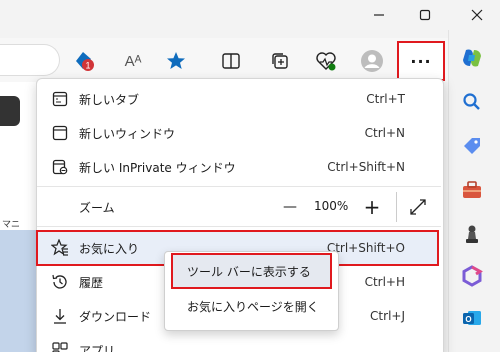  I want to click on menu-item-new-window: 新しいウィンドウ Ctrl+N, so click(239, 133).